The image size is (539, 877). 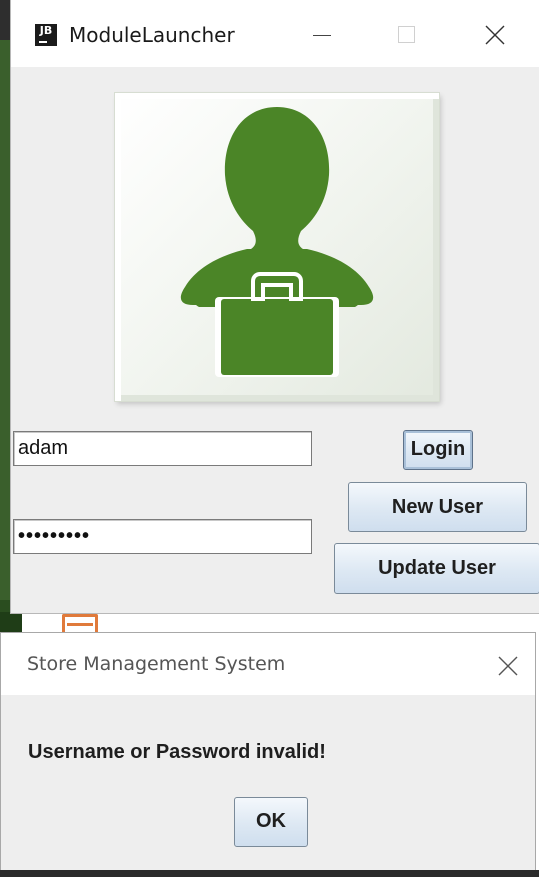 I want to click on close-button, so click(x=495, y=34).